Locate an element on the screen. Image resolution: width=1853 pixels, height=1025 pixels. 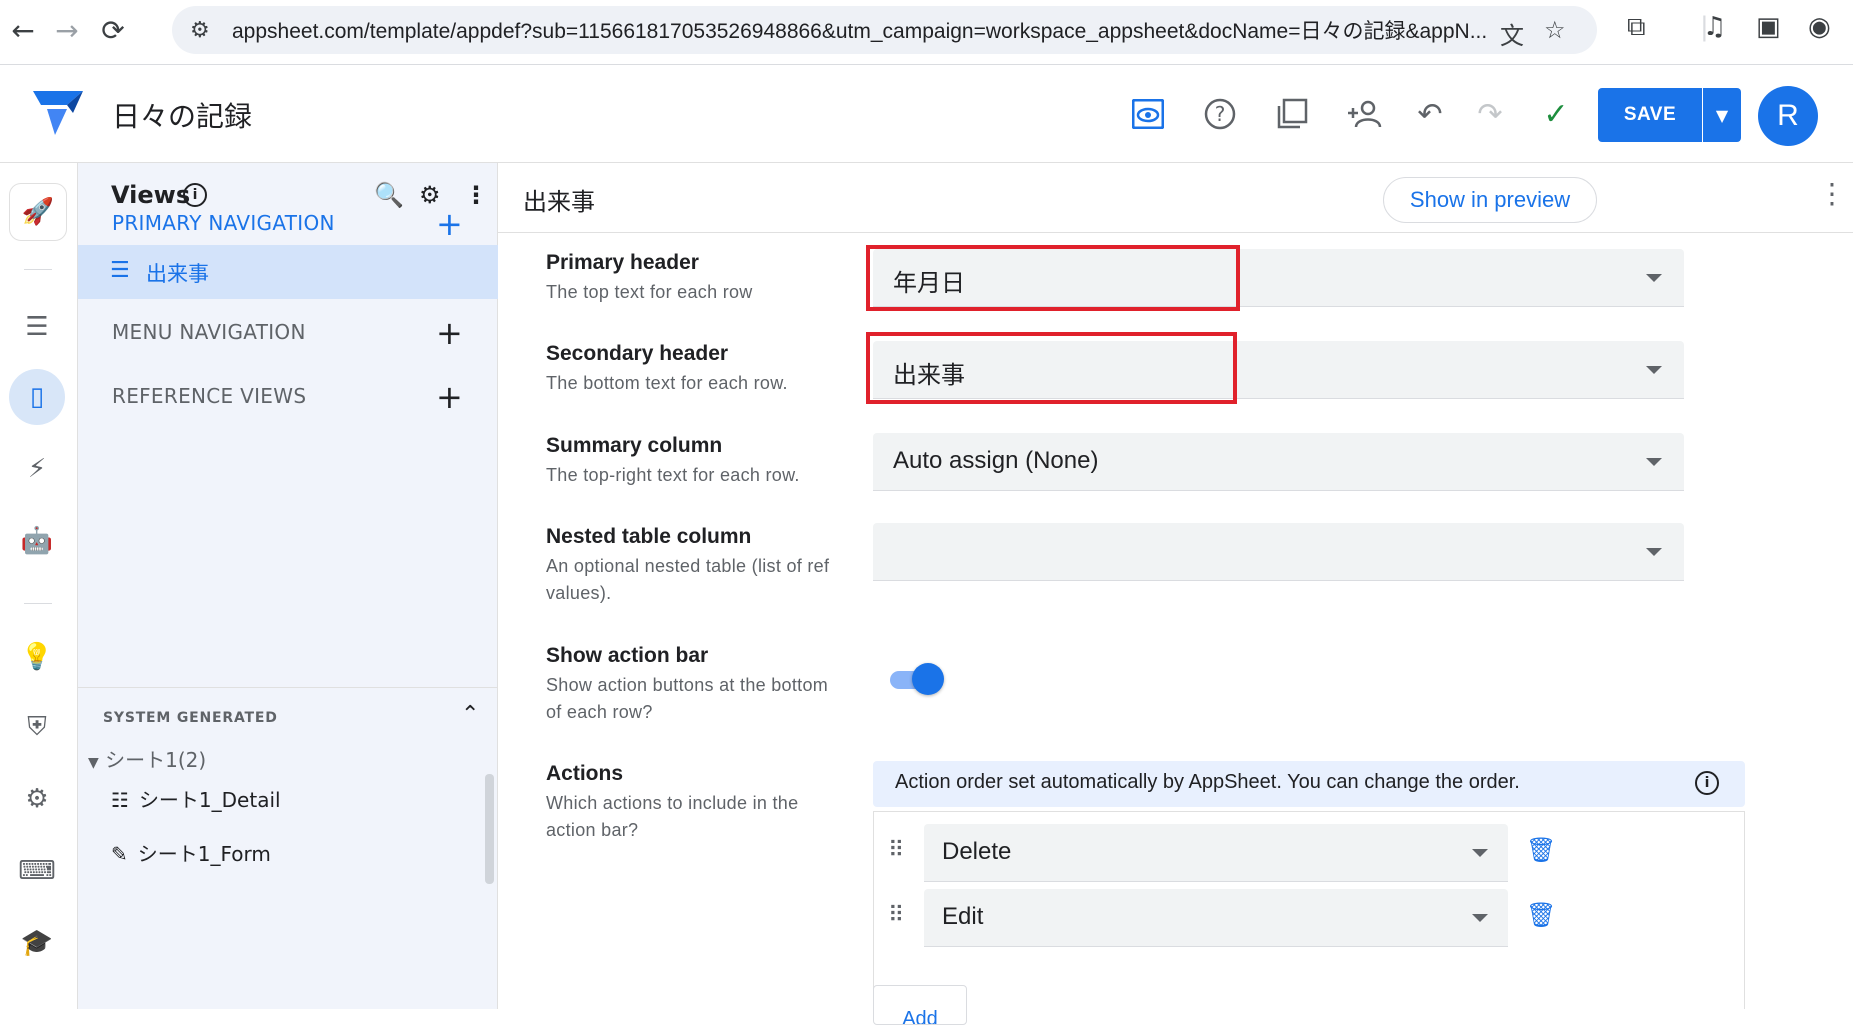
info-icon: i is located at coordinates (1707, 783).